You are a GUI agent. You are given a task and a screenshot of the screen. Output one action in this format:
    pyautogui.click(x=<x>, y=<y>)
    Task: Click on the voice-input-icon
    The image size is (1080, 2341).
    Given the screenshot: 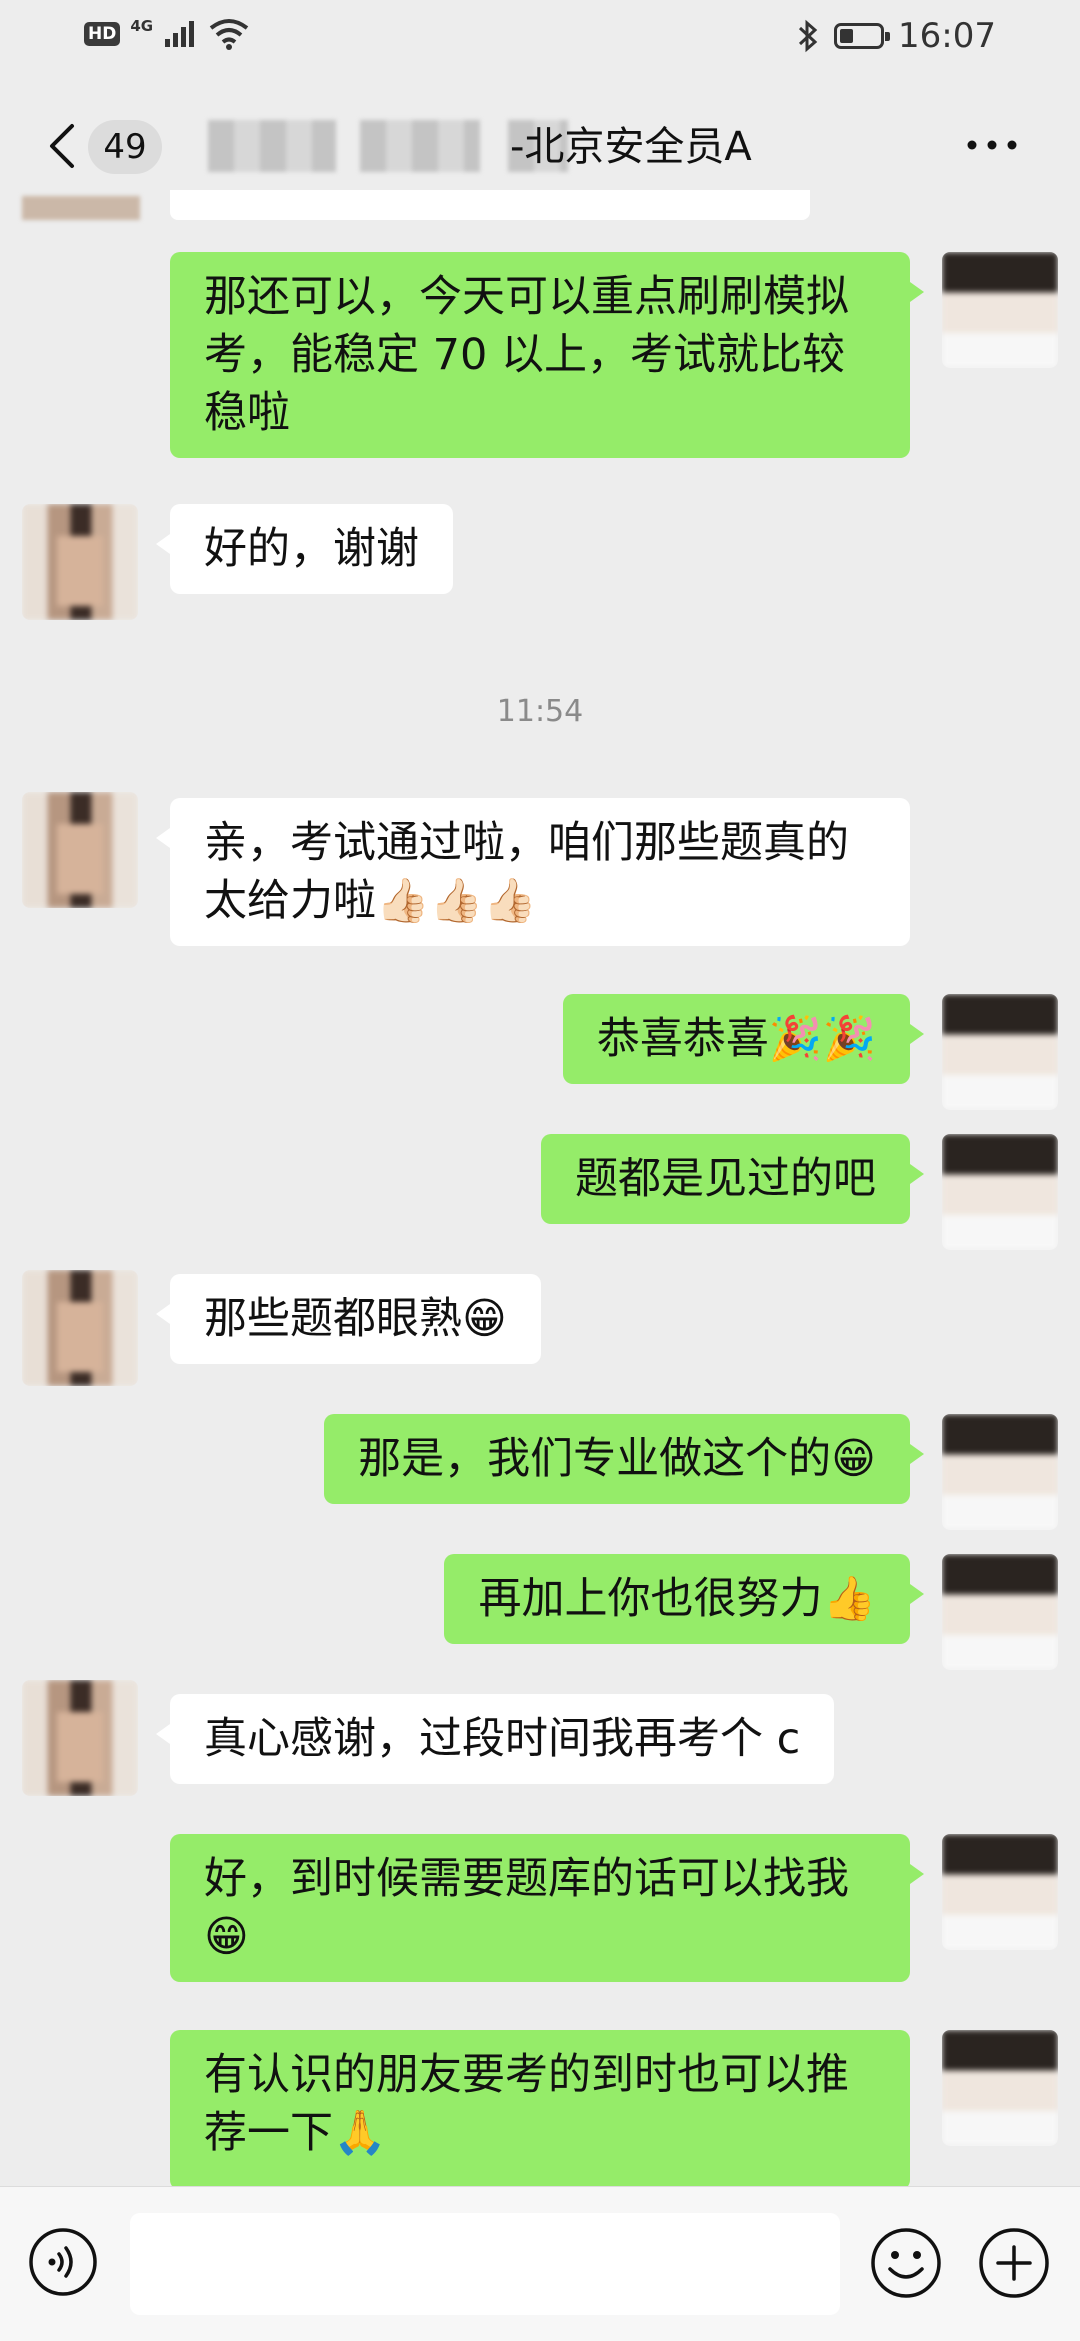 What is the action you would take?
    pyautogui.click(x=63, y=2262)
    